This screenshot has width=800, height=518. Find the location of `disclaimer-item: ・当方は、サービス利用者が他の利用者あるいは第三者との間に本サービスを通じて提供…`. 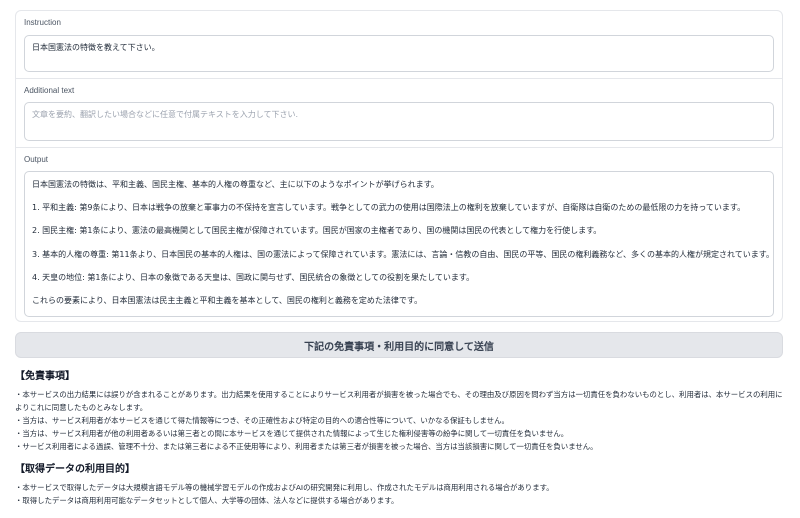

disclaimer-item: ・当方は、サービス利用者が他の利用者あるいは第三者との間に本サービスを通じて提供… is located at coordinates (292, 433).